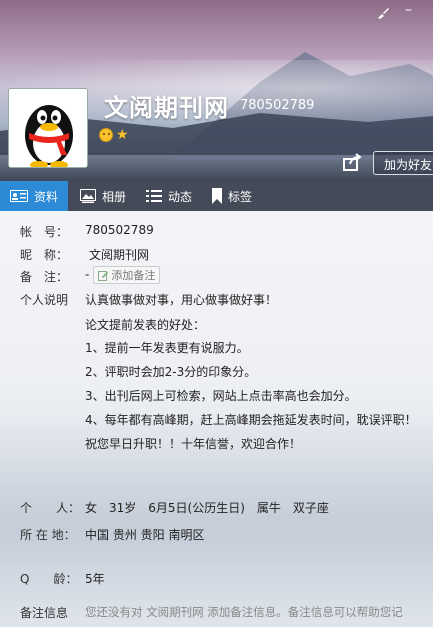 The width and height of the screenshot is (433, 627). I want to click on bio-line: 祝您早日升职！！十年信誉，欢迎合作！, so click(193, 444).